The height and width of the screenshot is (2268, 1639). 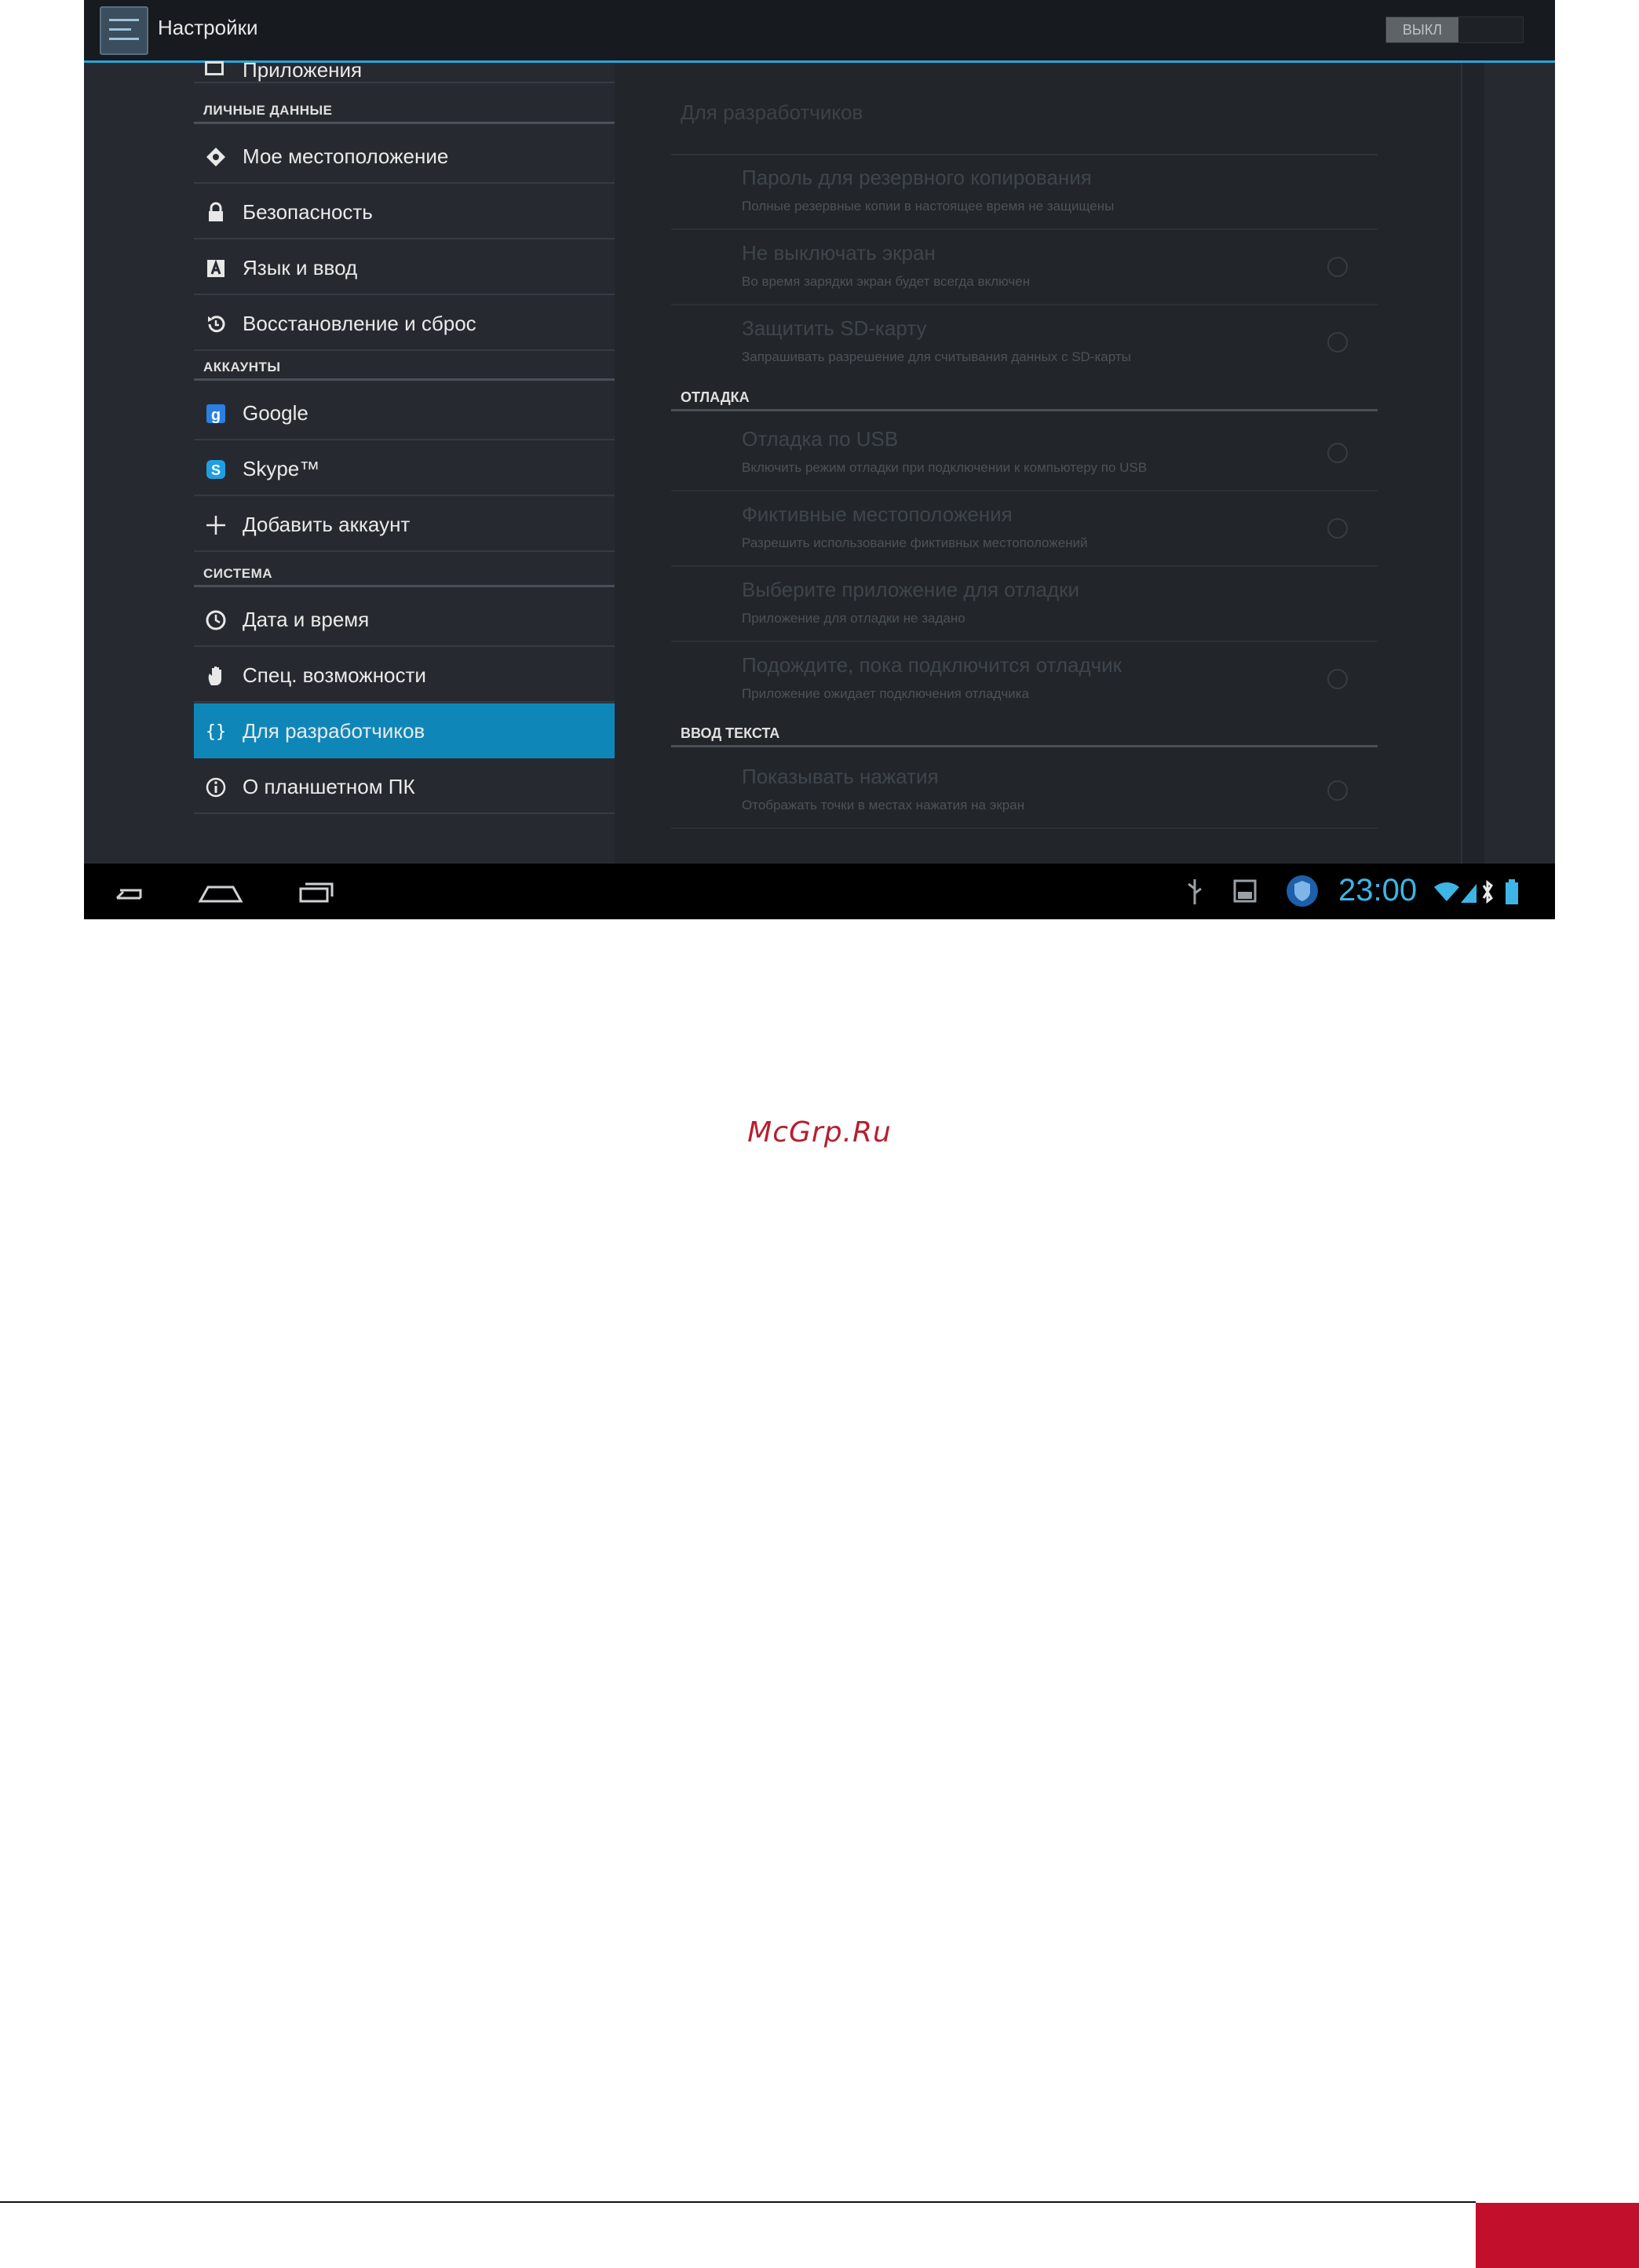 I want to click on google-icon: g, so click(x=215, y=414).